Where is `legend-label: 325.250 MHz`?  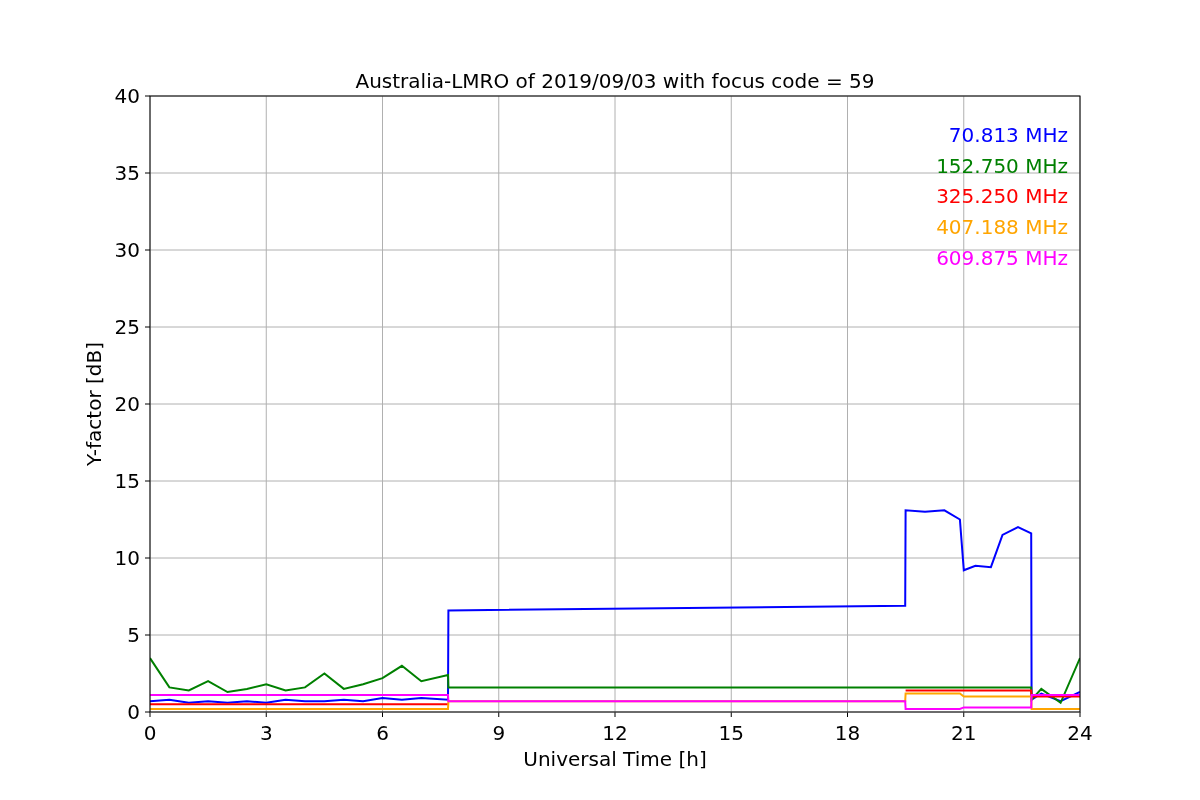 legend-label: 325.250 MHz is located at coordinates (1002, 196).